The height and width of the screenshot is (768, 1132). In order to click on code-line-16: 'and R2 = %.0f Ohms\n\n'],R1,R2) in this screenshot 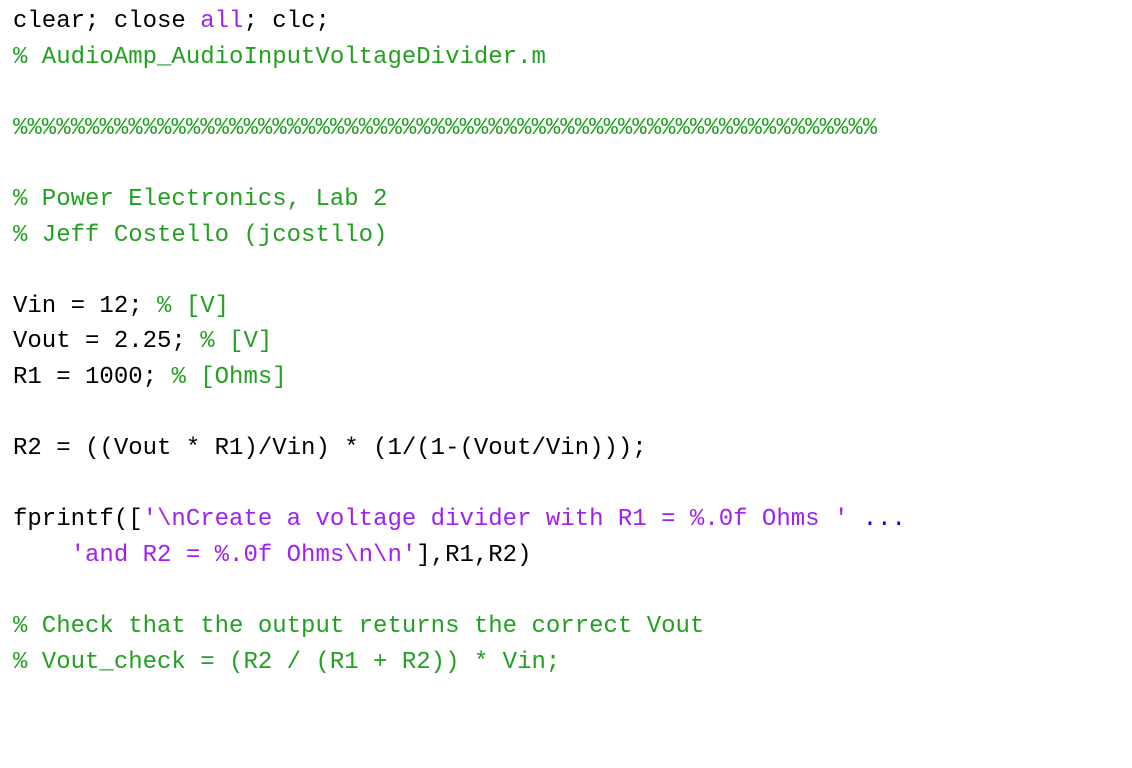, I will do `click(572, 556)`.